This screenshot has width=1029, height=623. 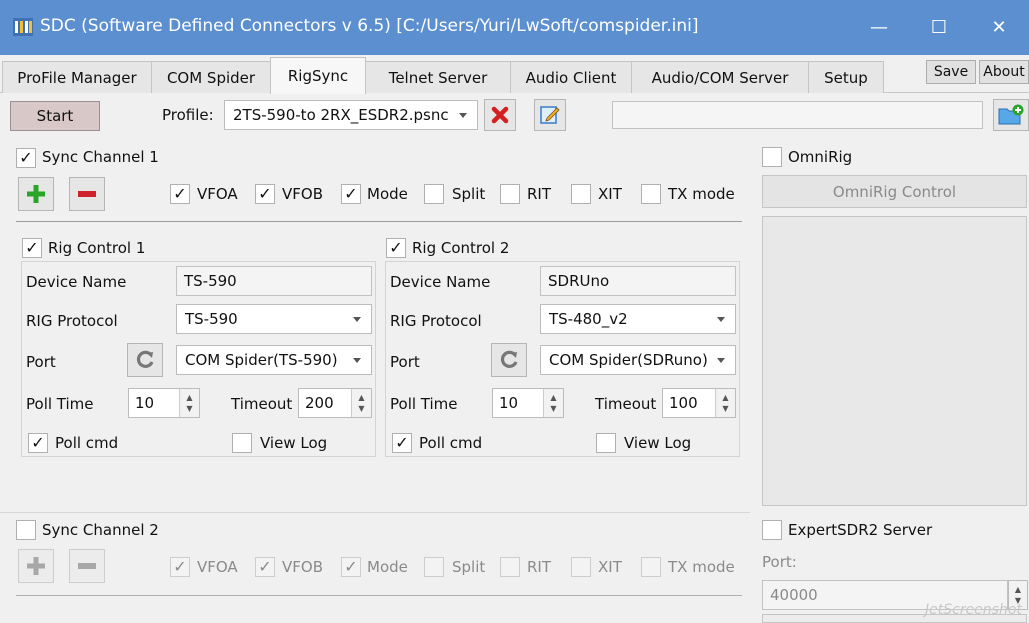 What do you see at coordinates (699, 403) in the screenshot?
I see `timeout-spinbox: 100 ▲ ▼` at bounding box center [699, 403].